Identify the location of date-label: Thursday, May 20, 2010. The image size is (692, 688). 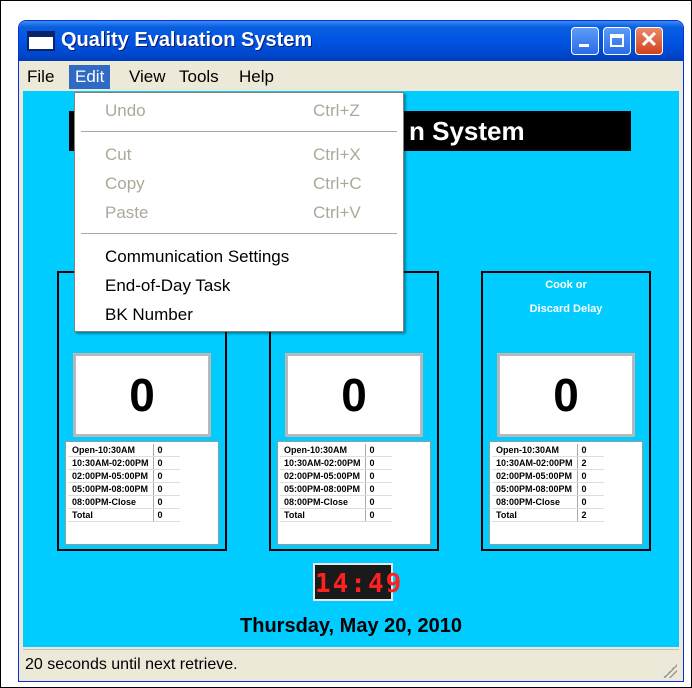
(351, 626).